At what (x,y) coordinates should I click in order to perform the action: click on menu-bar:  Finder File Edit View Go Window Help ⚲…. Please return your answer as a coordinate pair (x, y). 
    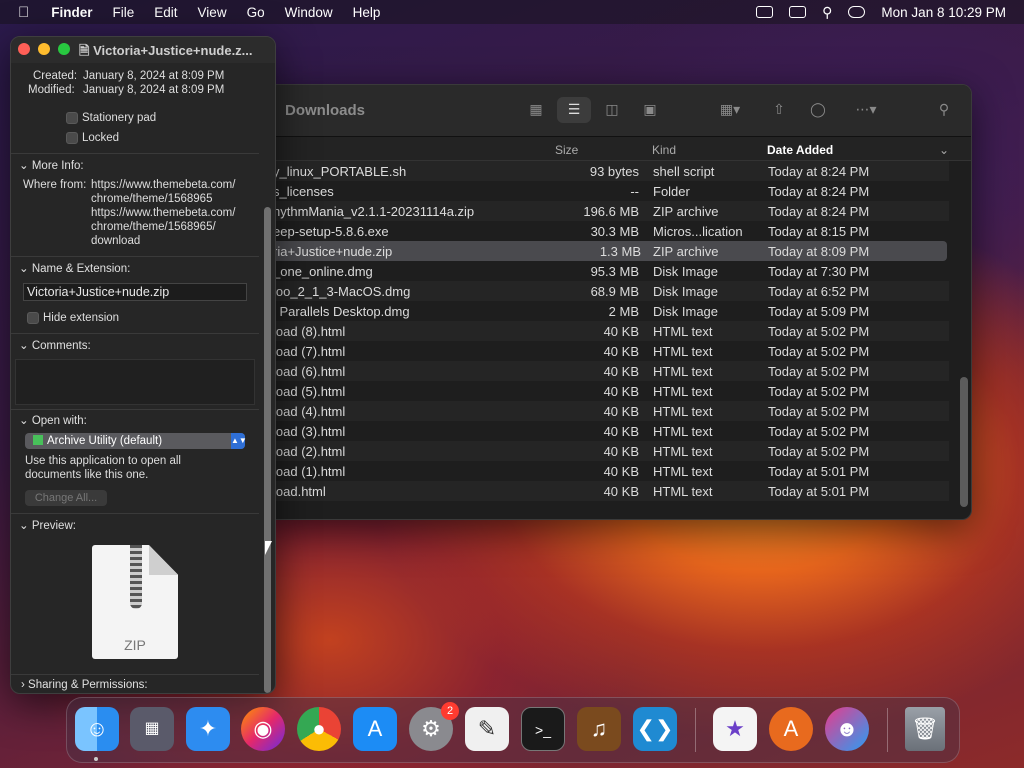
    Looking at the image, I should click on (512, 12).